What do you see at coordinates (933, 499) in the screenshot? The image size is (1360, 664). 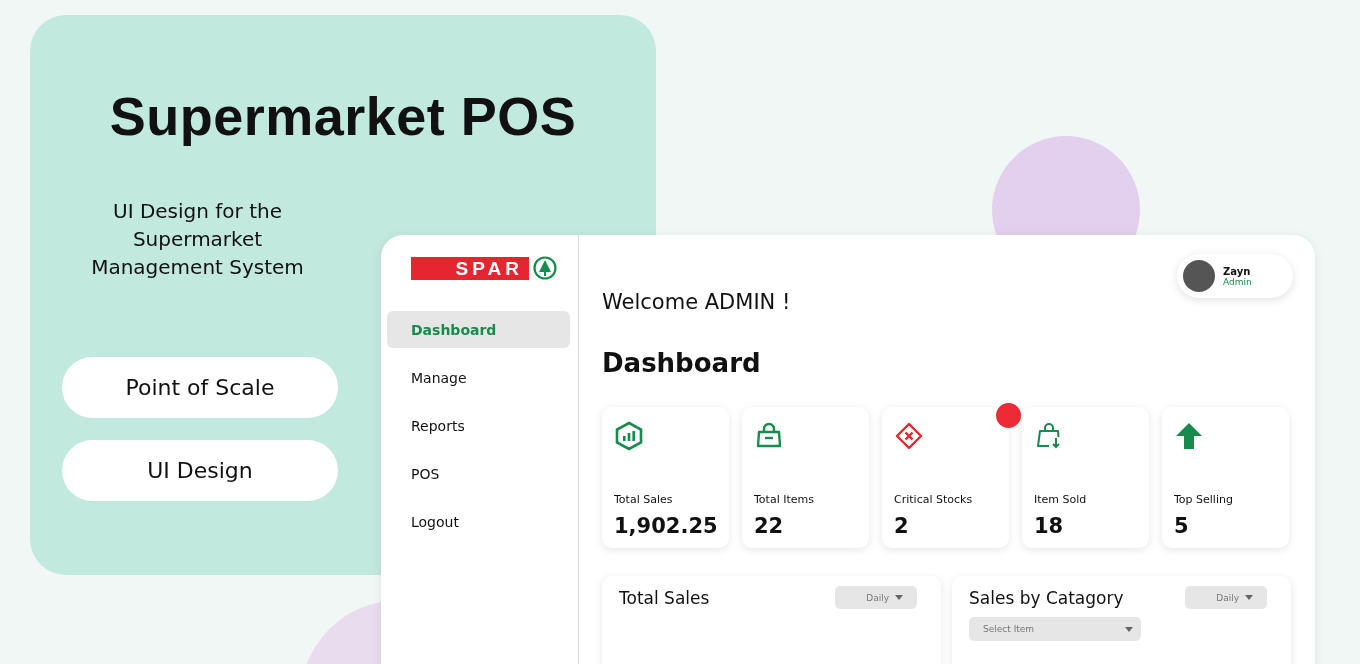 I see `stat-label: Critical Stocks` at bounding box center [933, 499].